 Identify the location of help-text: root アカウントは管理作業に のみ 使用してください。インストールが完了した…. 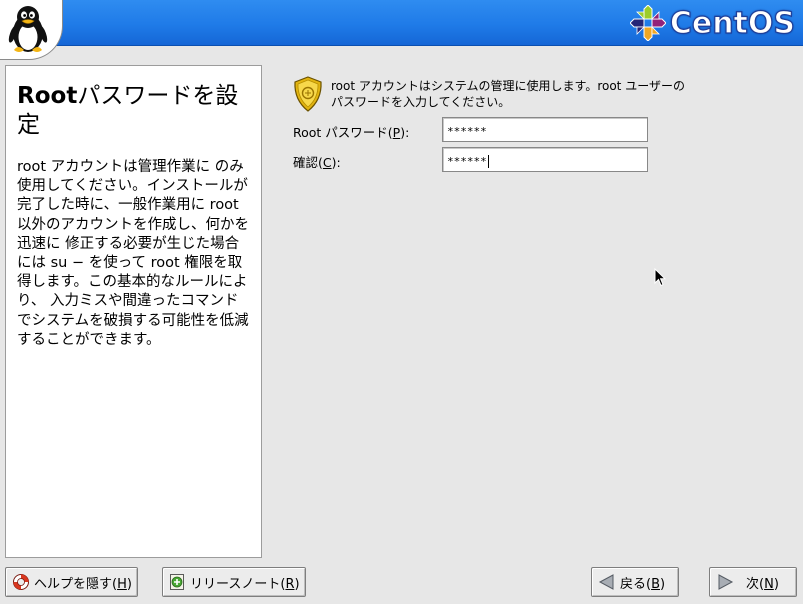
(133, 253).